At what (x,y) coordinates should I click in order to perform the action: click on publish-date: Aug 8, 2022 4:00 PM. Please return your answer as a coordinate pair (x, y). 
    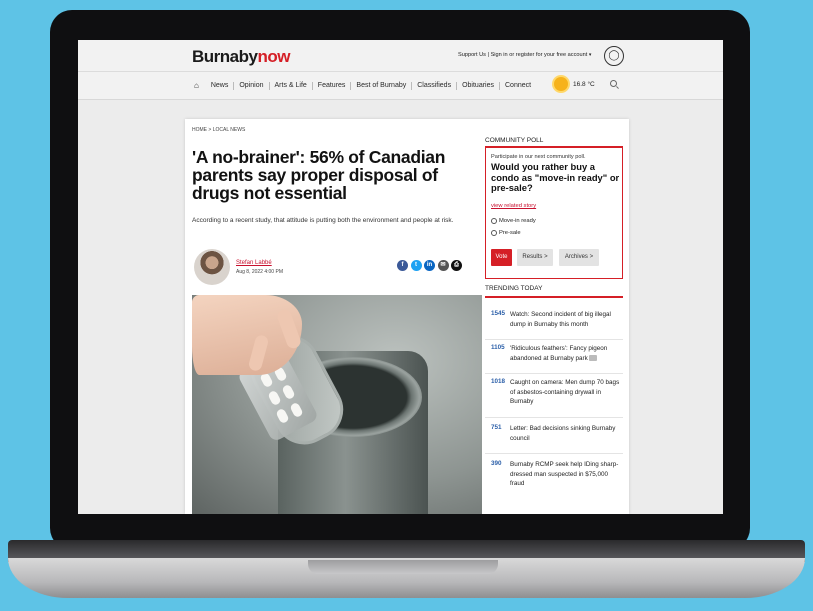
    Looking at the image, I should click on (259, 272).